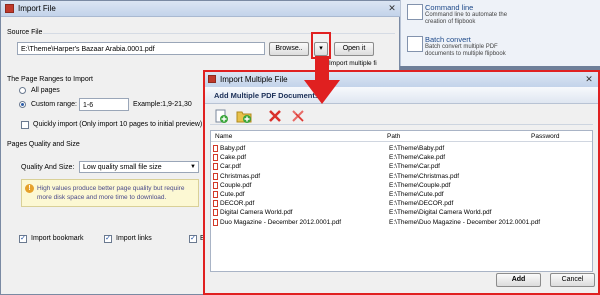 The height and width of the screenshot is (295, 600). What do you see at coordinates (572, 280) in the screenshot?
I see `cancel-button: Cancel` at bounding box center [572, 280].